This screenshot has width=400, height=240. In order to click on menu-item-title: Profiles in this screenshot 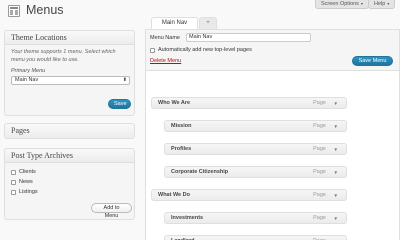, I will do `click(181, 149)`.